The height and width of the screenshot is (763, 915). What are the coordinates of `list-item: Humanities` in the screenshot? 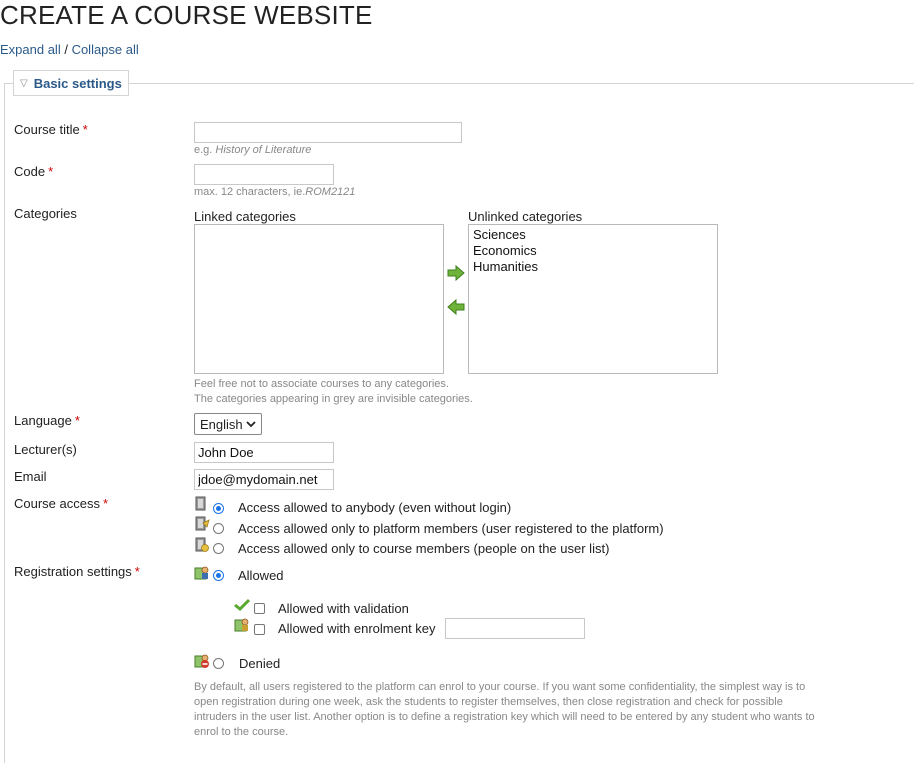 It's located at (593, 267).